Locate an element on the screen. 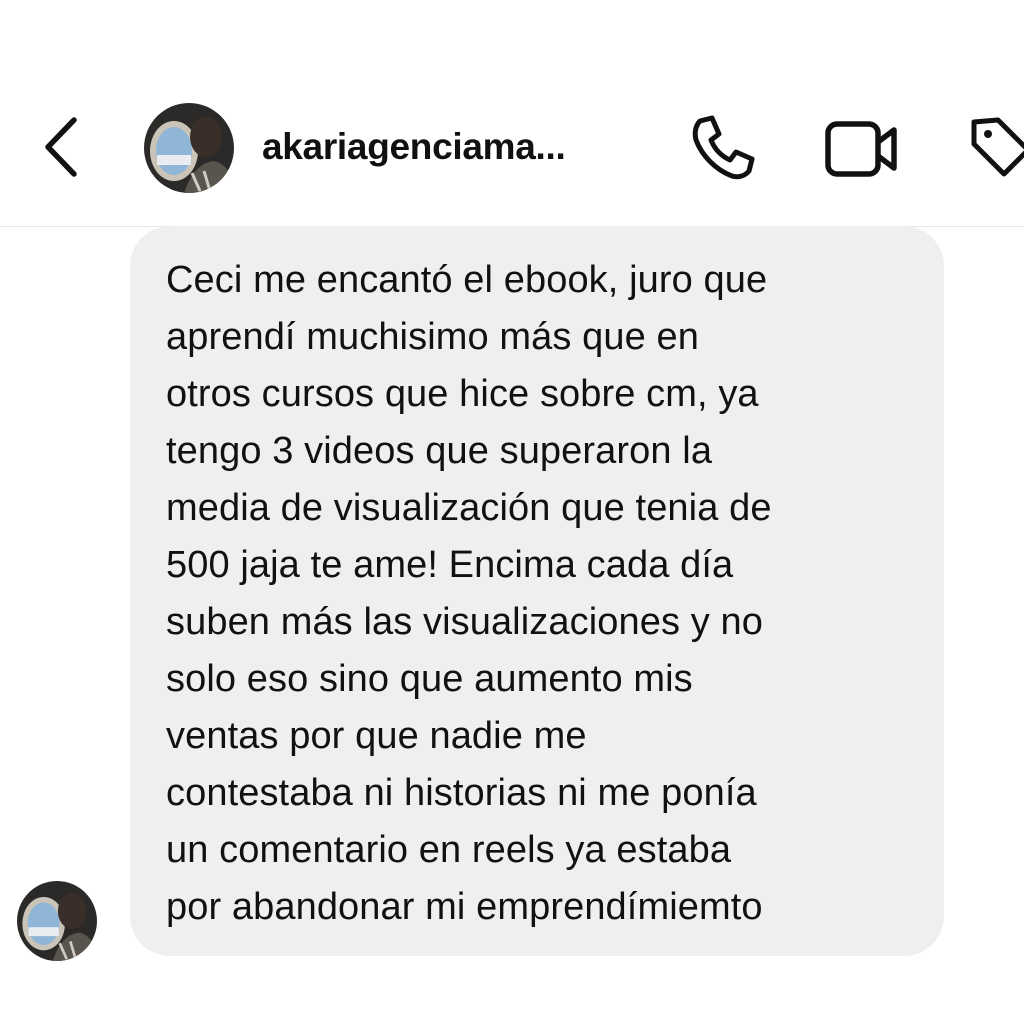  chevron-left-icon is located at coordinates (61, 147).